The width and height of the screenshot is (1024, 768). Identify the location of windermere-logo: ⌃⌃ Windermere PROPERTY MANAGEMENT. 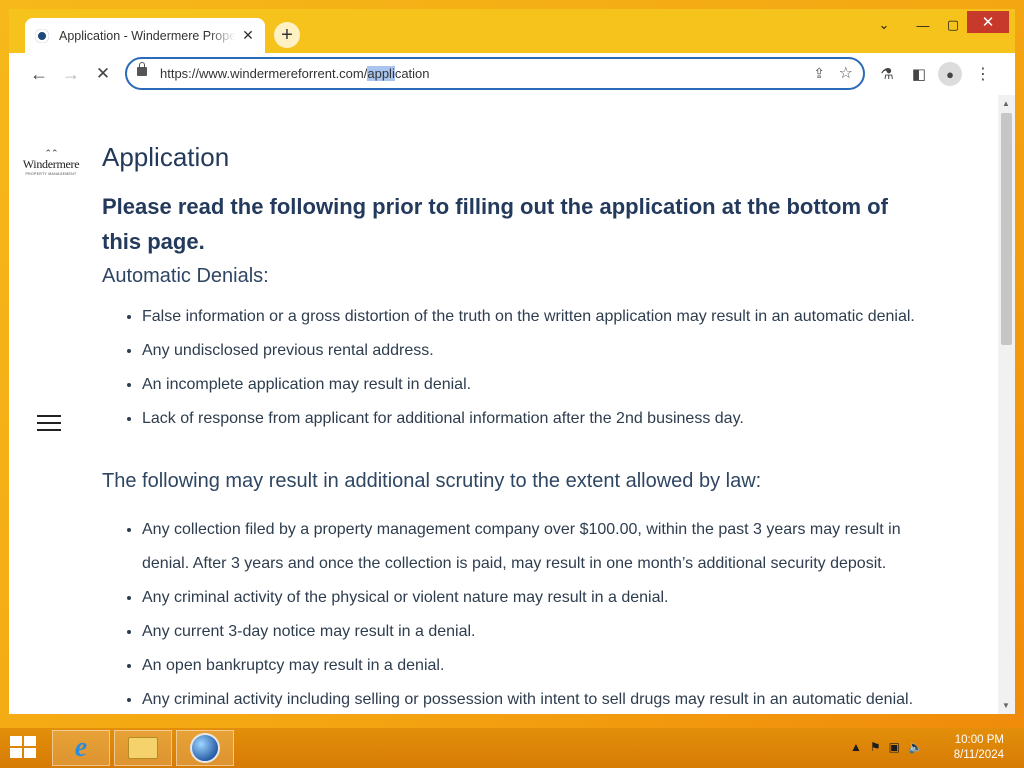
(51, 162).